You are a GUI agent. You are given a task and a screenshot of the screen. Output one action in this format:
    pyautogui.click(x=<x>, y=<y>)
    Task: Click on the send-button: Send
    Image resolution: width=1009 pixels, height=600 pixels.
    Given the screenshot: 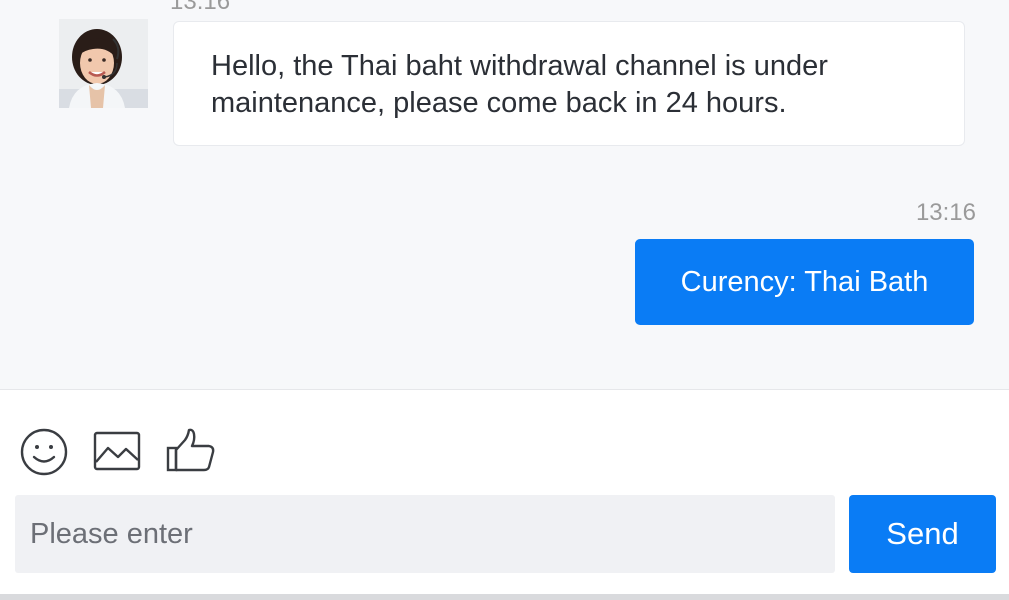 What is the action you would take?
    pyautogui.click(x=922, y=534)
    